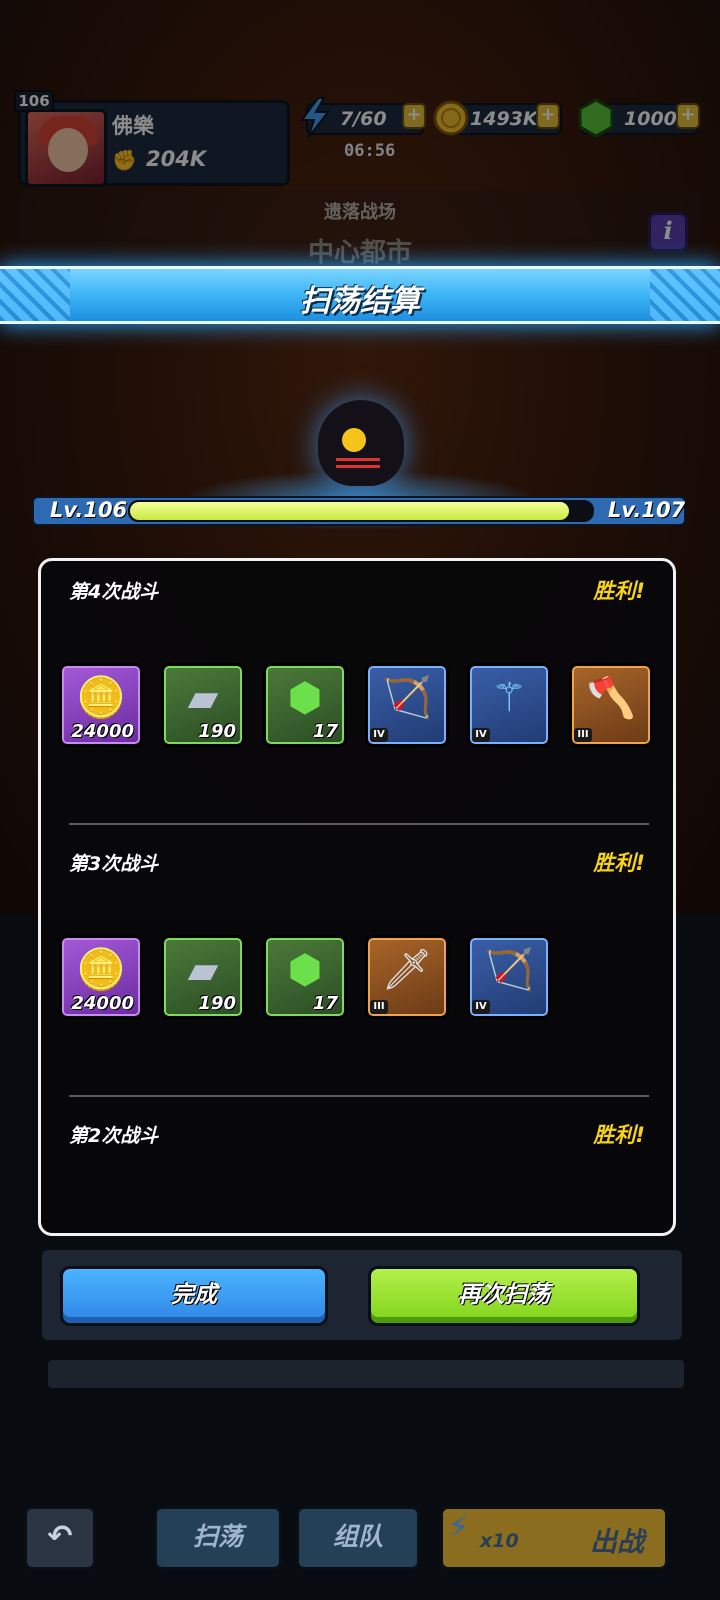 Image resolution: width=720 pixels, height=1600 pixels. Describe the element at coordinates (366, 1374) in the screenshot. I see `lower-strip` at that location.